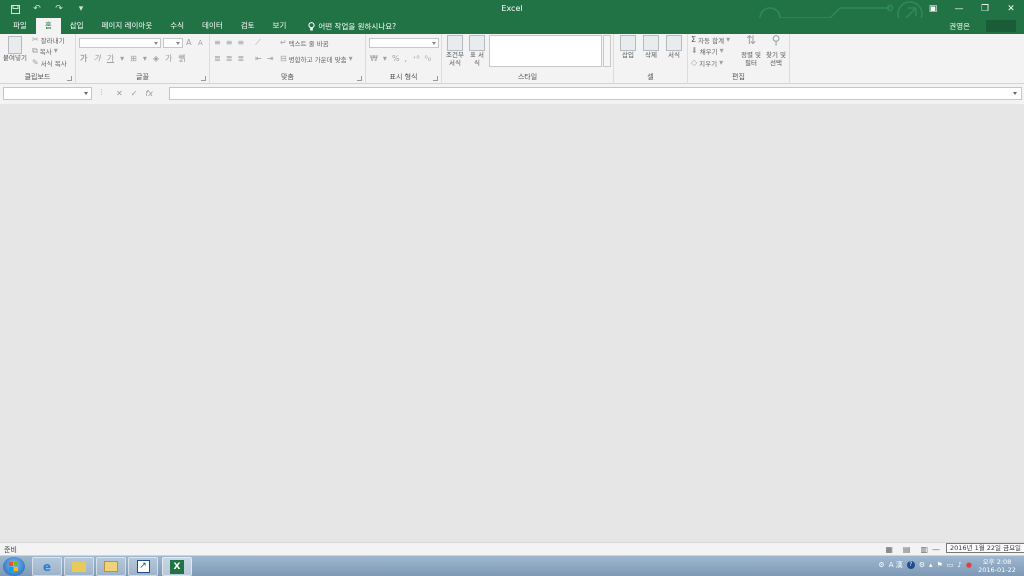 The image size is (1024, 576). What do you see at coordinates (96, 59) in the screenshot?
I see `italic-button: 가` at bounding box center [96, 59].